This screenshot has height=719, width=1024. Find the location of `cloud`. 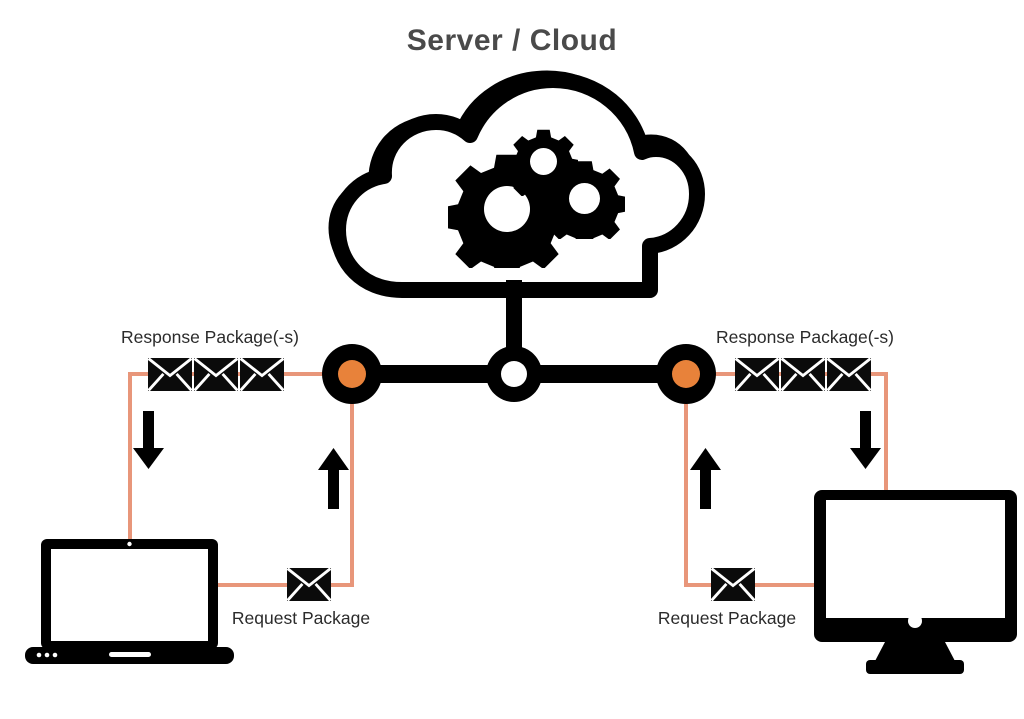

cloud is located at coordinates (516, 184).